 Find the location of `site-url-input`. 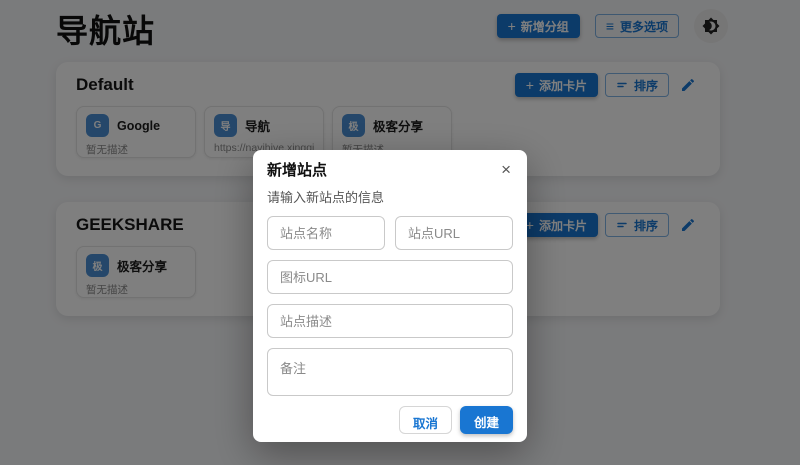

site-url-input is located at coordinates (454, 233).